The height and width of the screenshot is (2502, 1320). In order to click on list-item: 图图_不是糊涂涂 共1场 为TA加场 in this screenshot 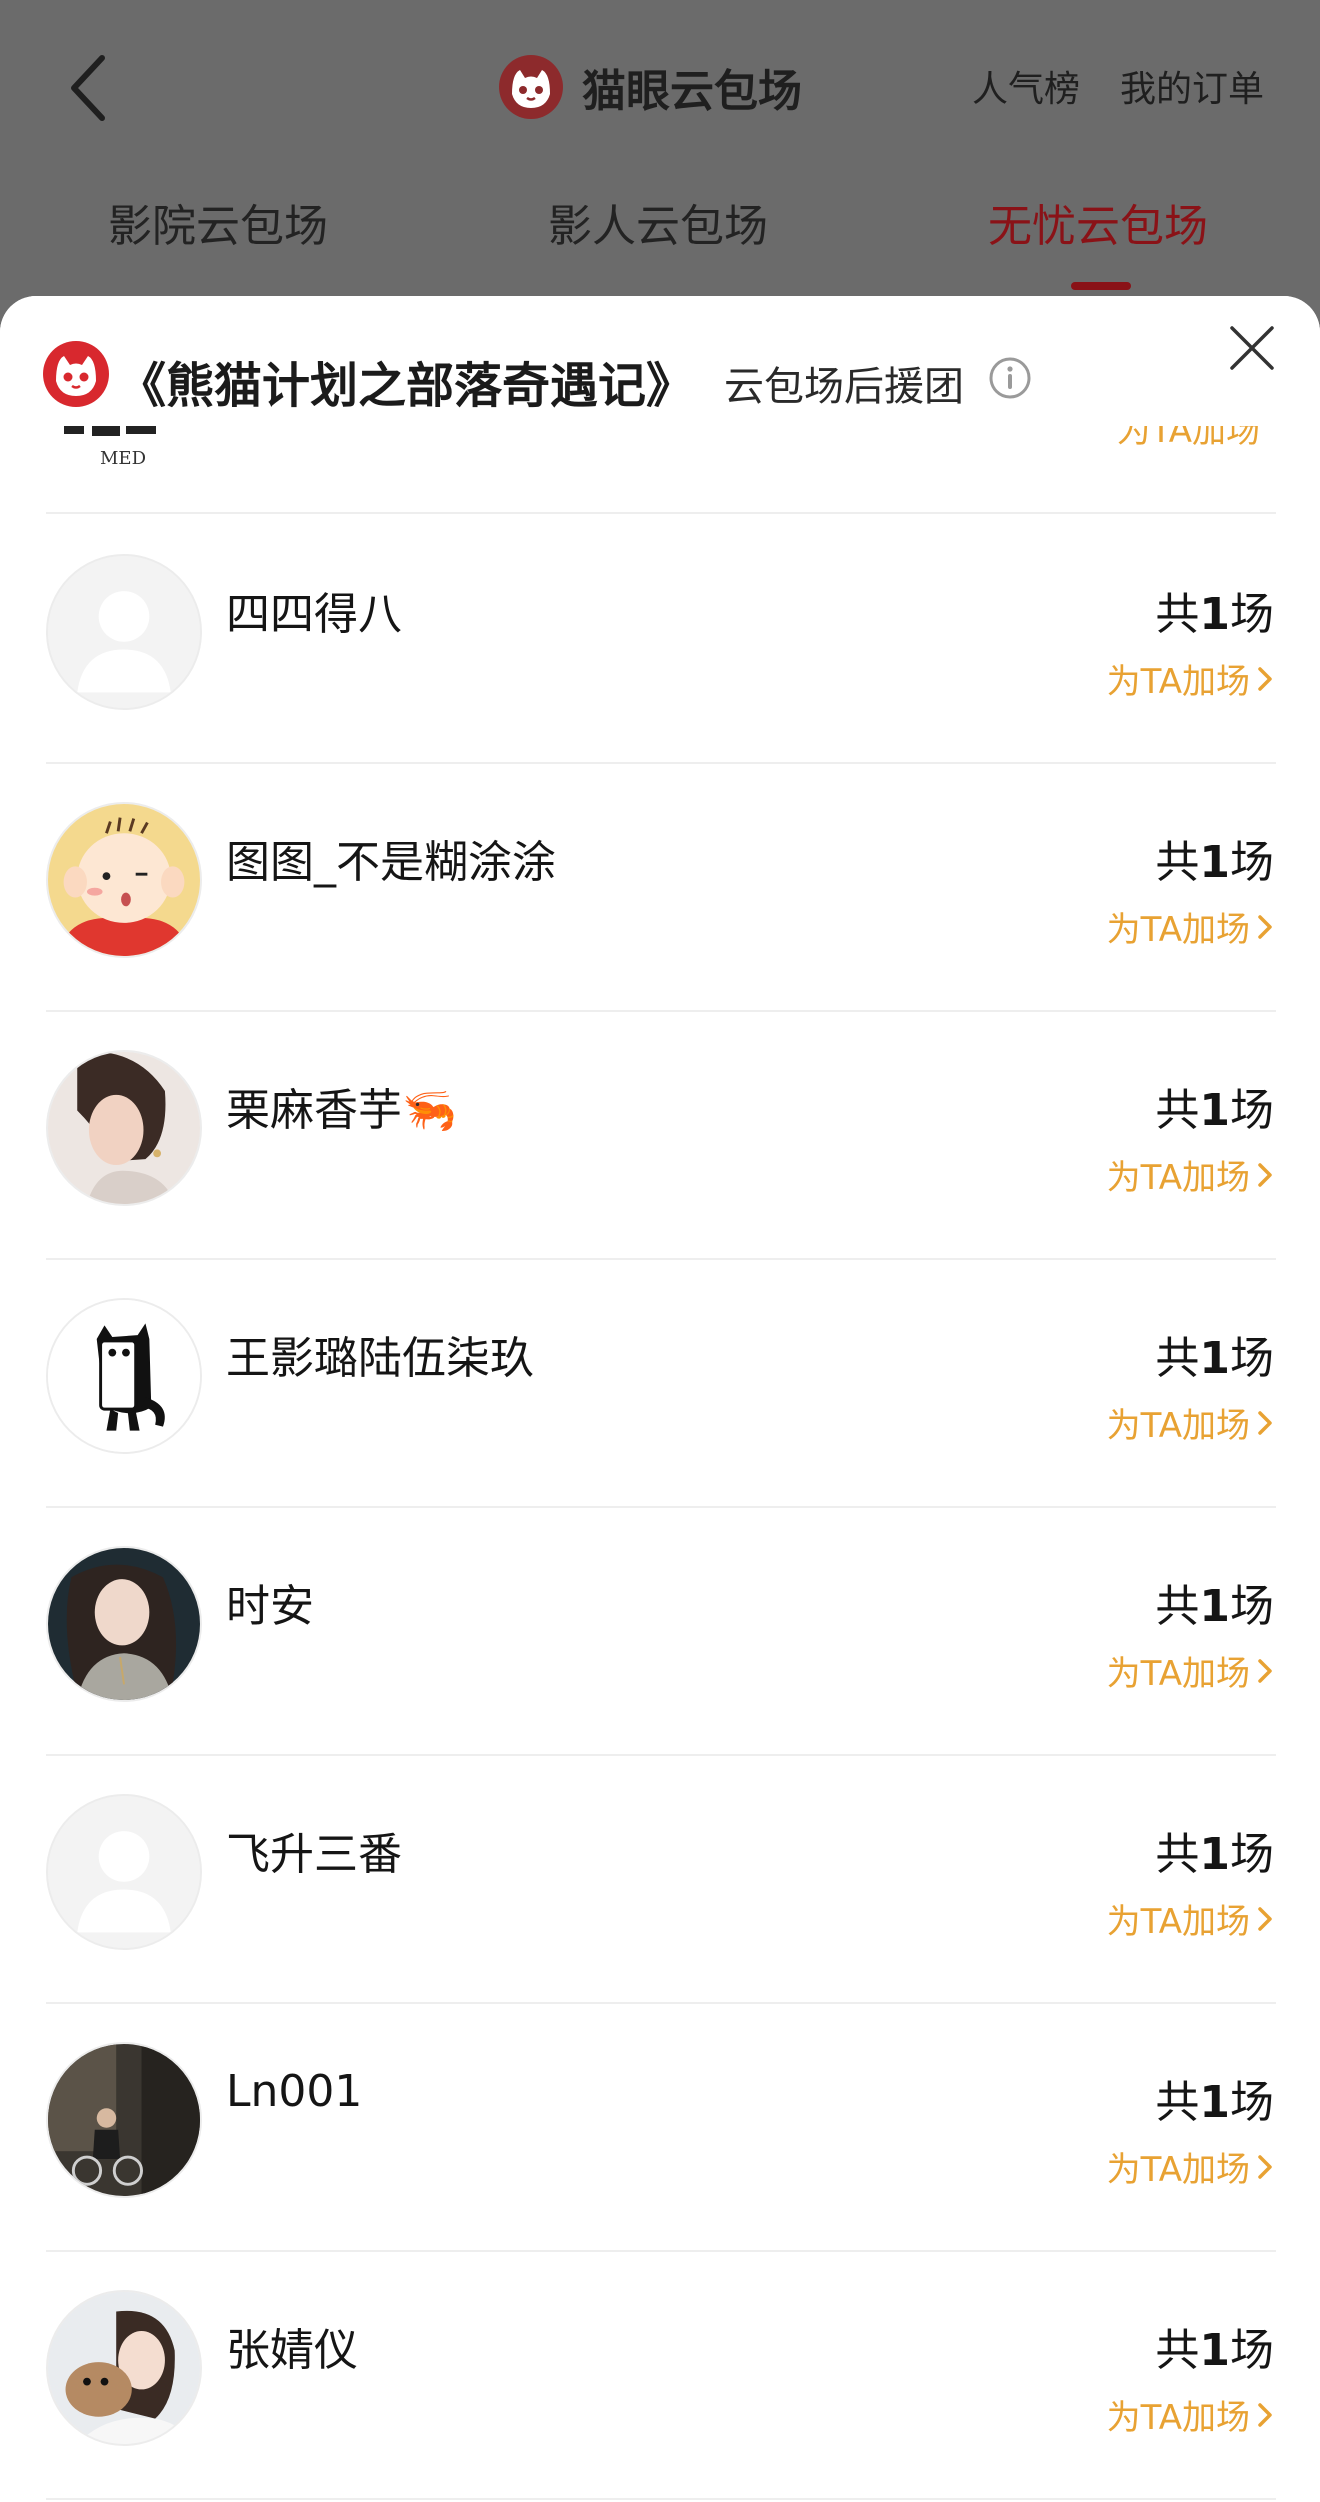, I will do `click(660, 888)`.